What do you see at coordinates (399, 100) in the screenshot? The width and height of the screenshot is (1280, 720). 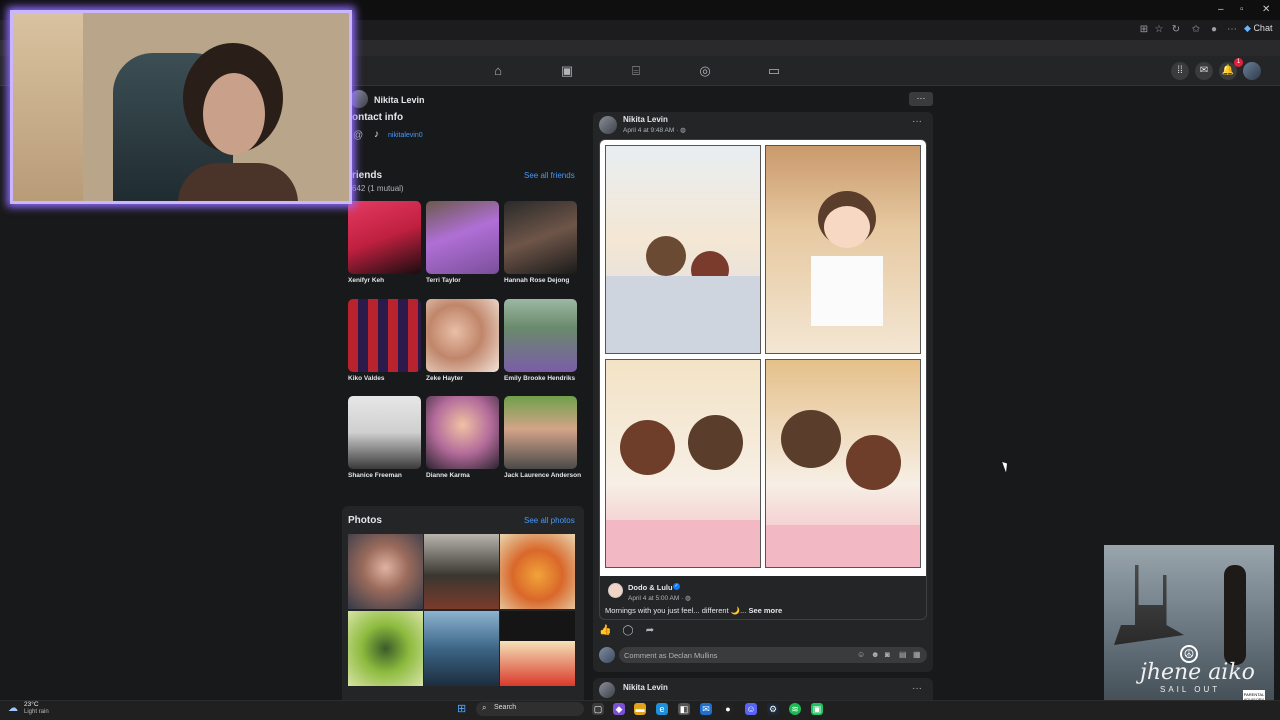 I see `profile-name: Nikita Levin` at bounding box center [399, 100].